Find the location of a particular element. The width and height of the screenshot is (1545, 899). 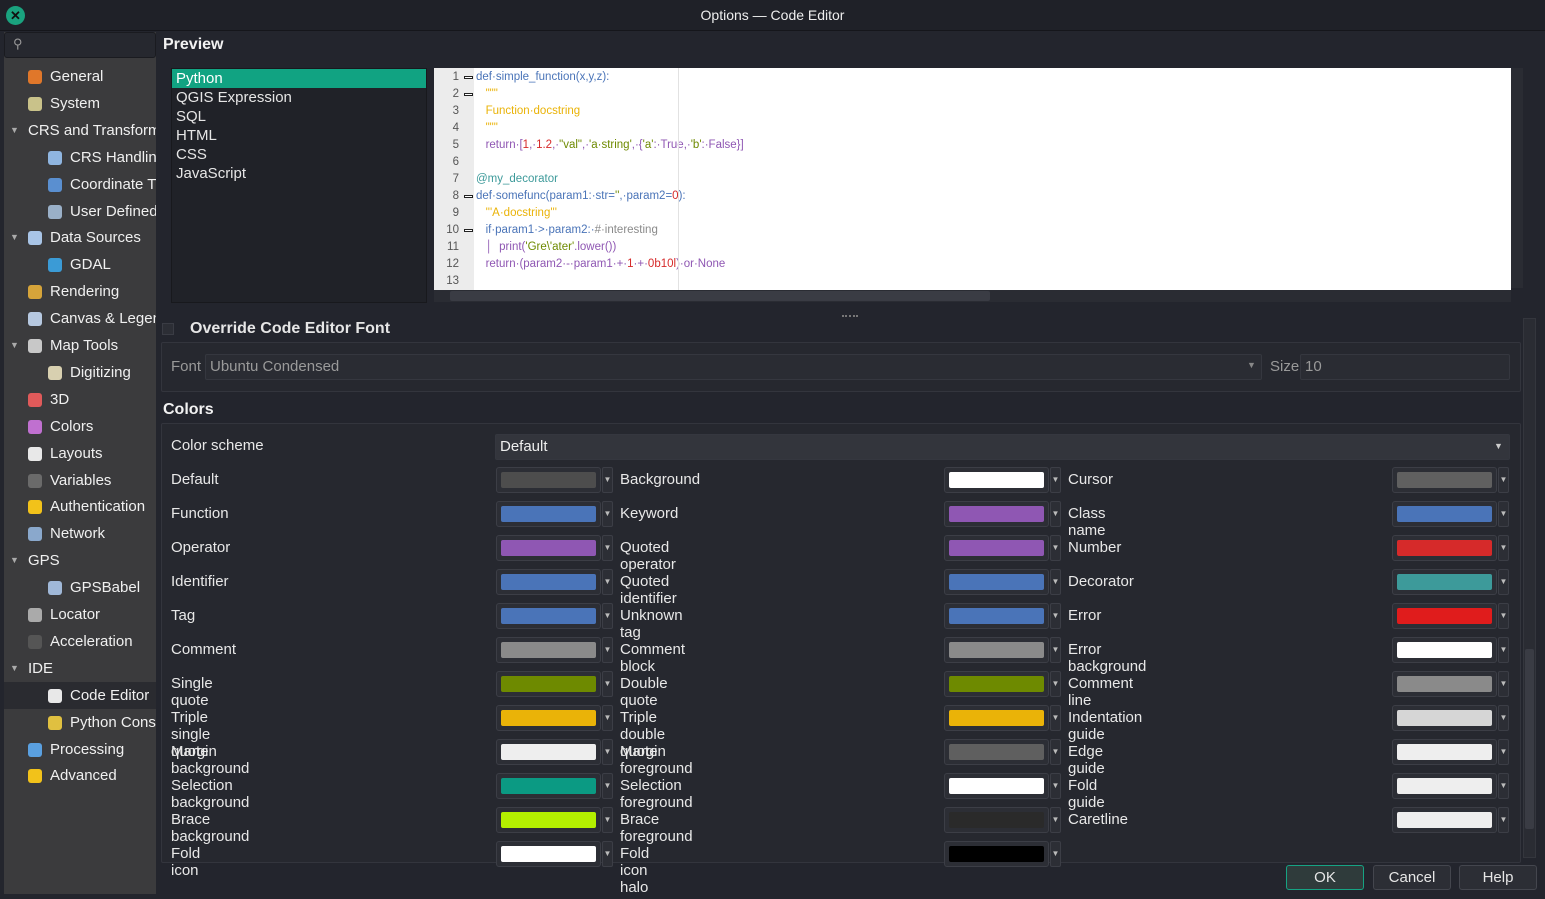

color-scheme-combobox: Default is located at coordinates (1002, 447).